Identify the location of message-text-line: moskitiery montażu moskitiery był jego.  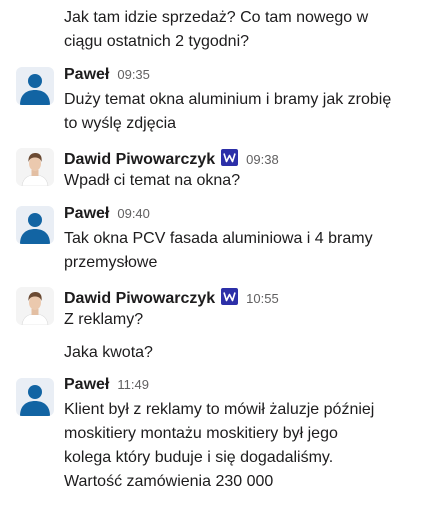
(201, 433).